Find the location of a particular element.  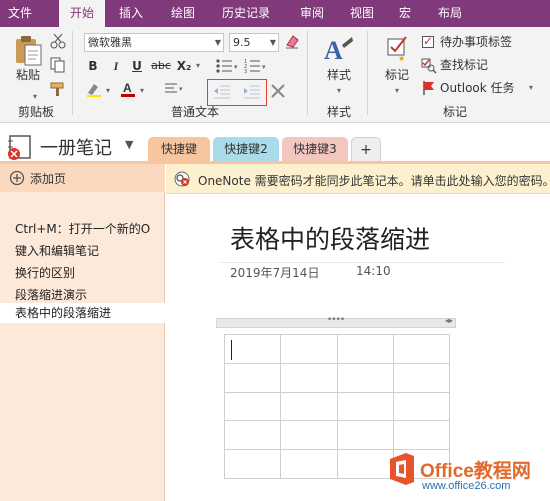

tag-checkbox-icon: ★ is located at coordinates (398, 48).